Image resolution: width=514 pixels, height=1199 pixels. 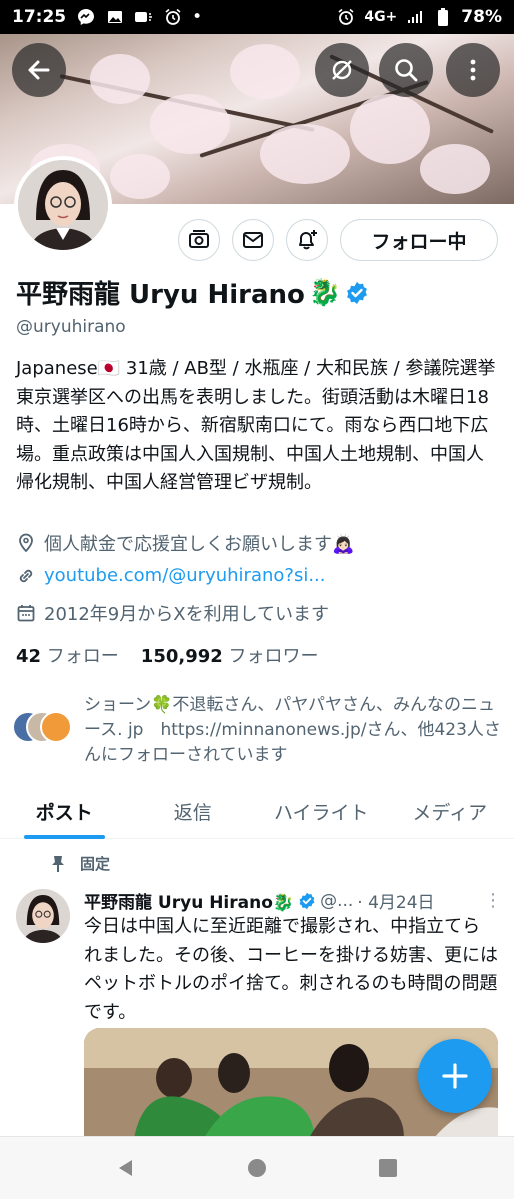 What do you see at coordinates (56, 727) in the screenshot?
I see `avatar` at bounding box center [56, 727].